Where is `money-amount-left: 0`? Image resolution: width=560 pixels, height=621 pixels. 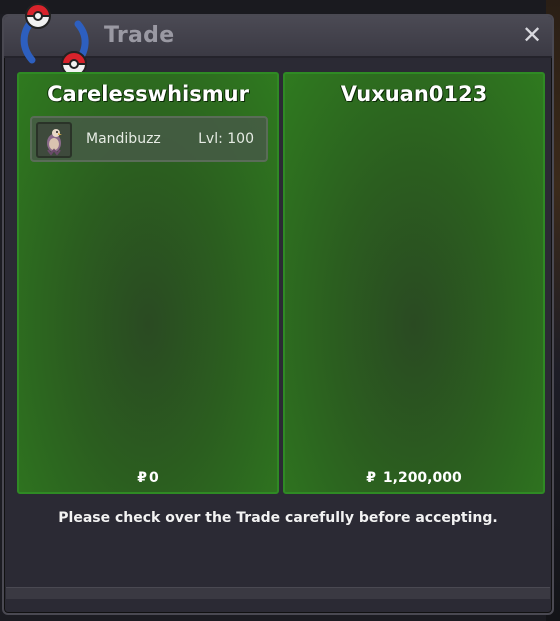
money-amount-left: 0 is located at coordinates (154, 478).